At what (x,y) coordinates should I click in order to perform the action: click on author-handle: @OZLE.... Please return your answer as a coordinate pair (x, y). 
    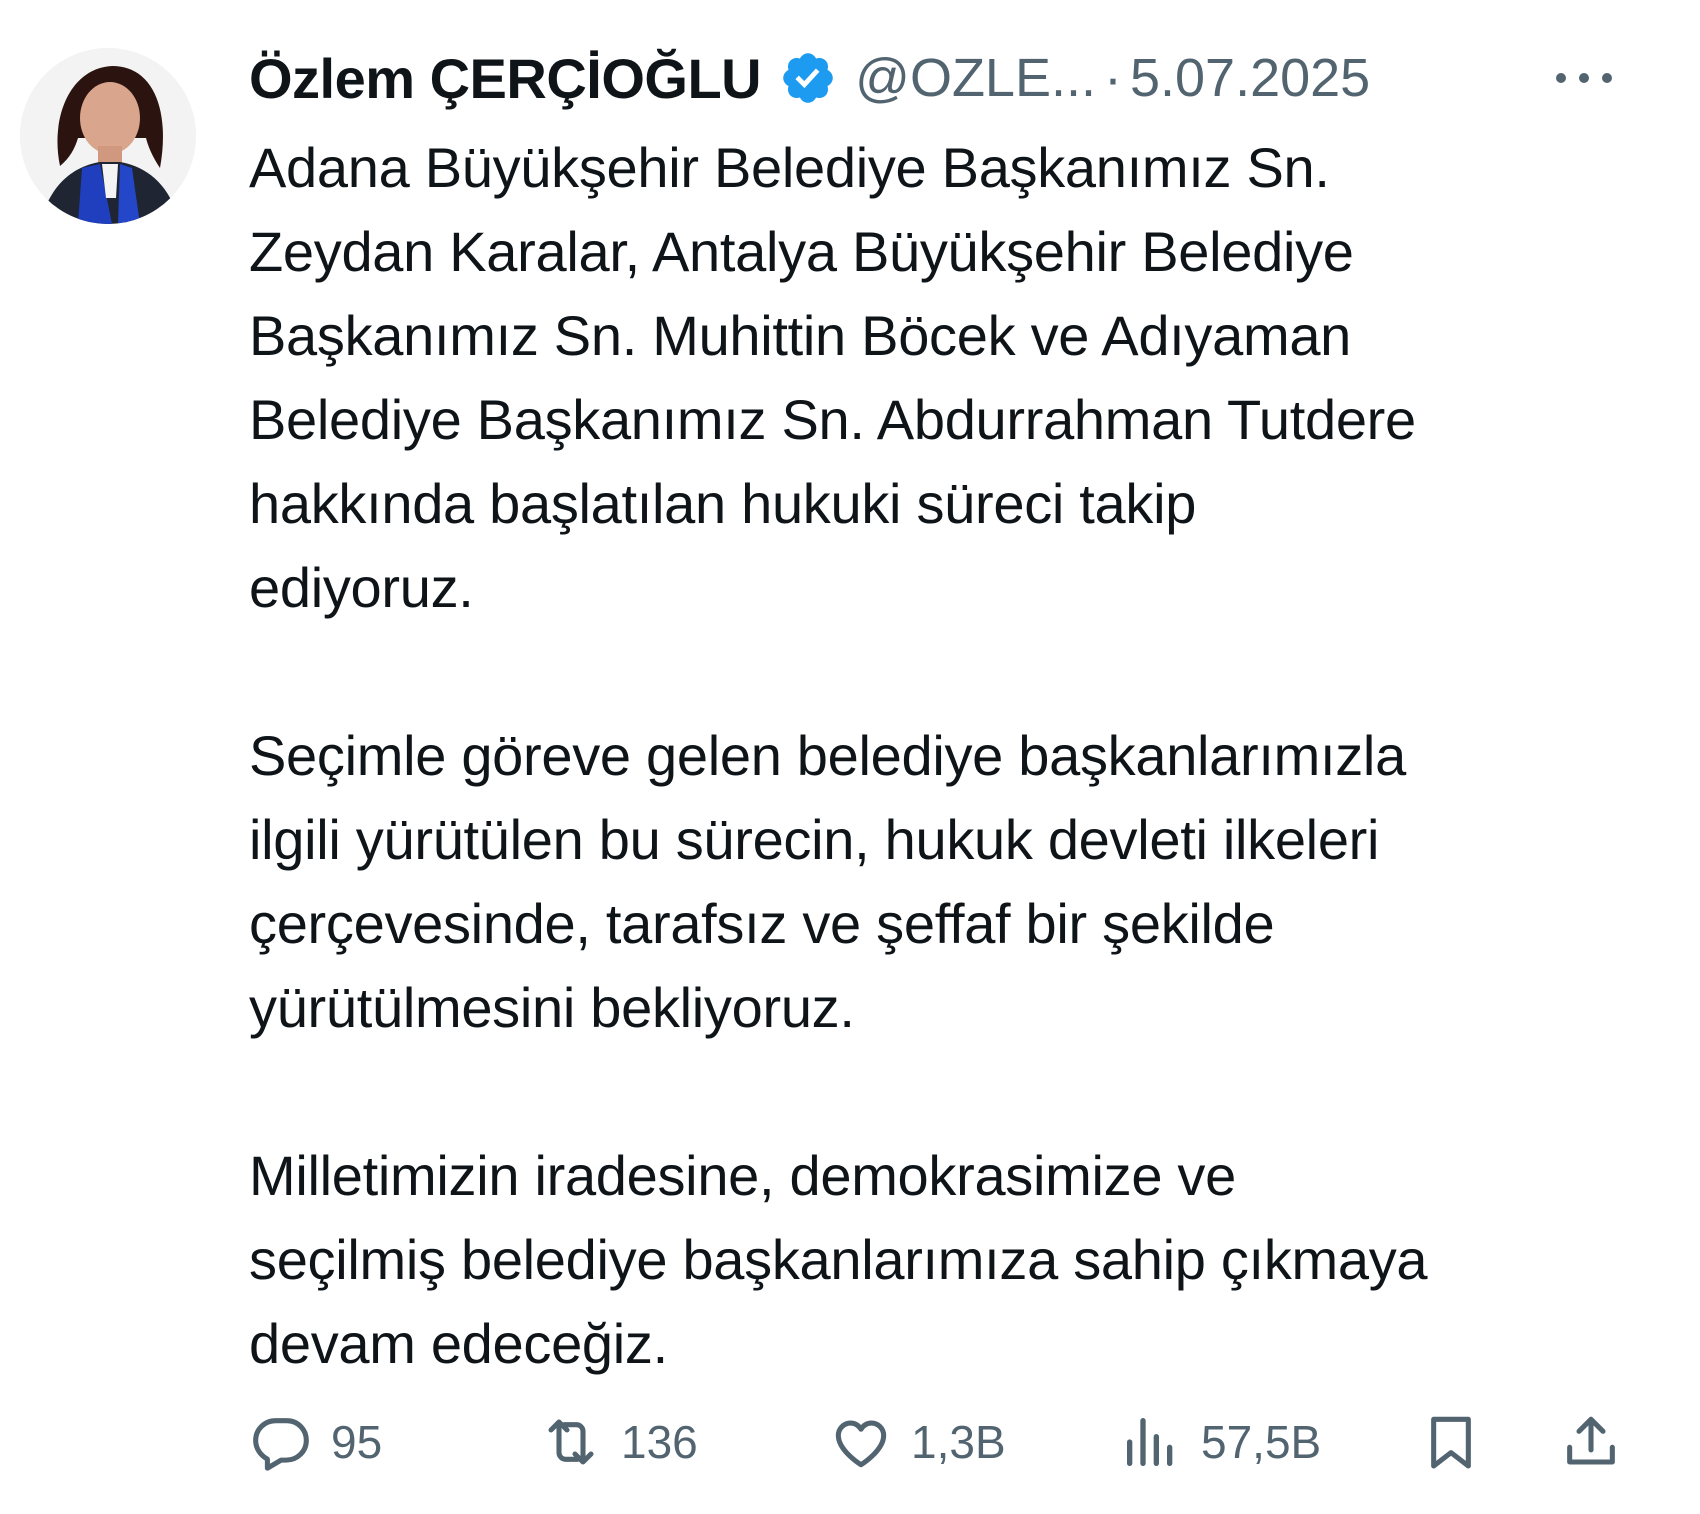
    Looking at the image, I should click on (975, 78).